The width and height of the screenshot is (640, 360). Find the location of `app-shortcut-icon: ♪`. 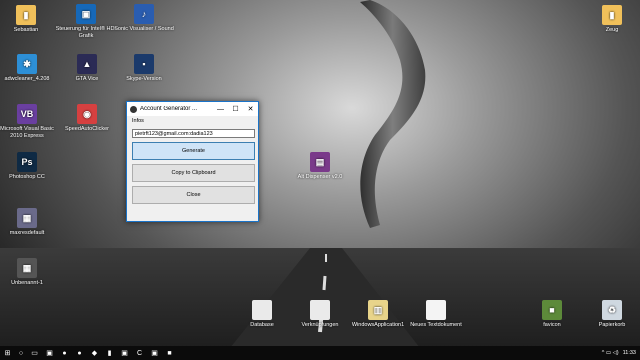

app-shortcut-icon: ♪ is located at coordinates (144, 14).